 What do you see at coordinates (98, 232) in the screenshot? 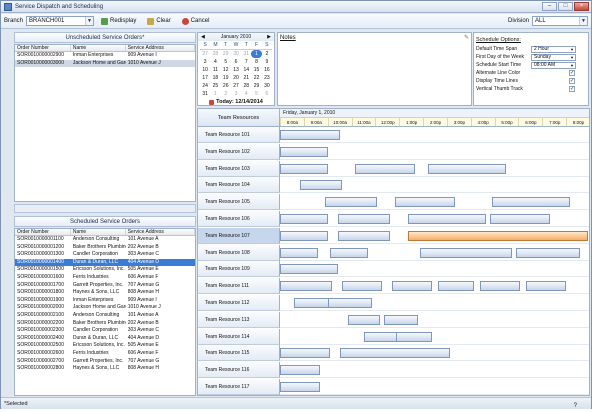
I see `col-name: Name` at bounding box center [98, 232].